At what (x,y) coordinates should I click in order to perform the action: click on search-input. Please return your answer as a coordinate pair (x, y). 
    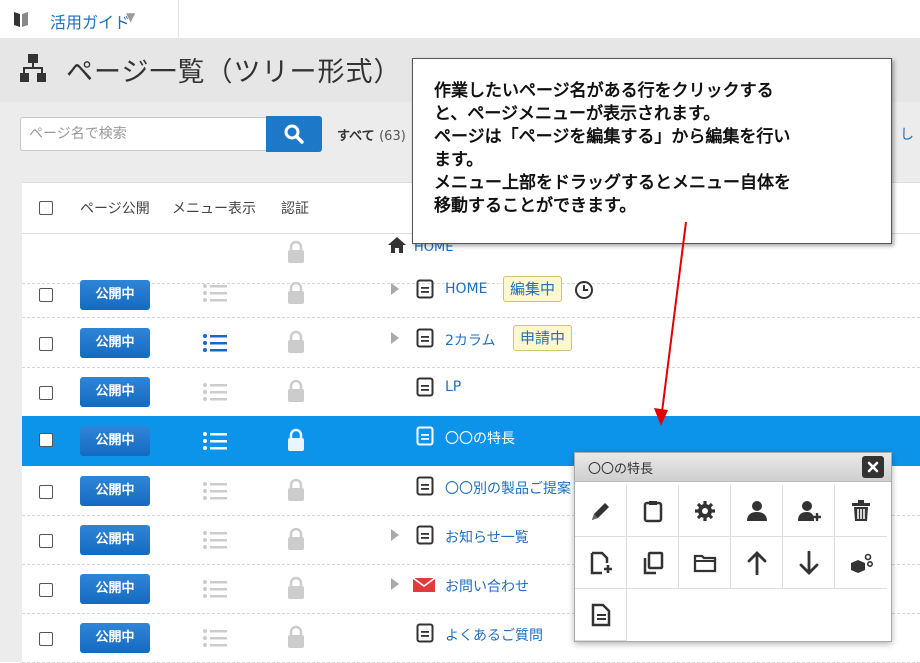
    Looking at the image, I should click on (143, 134).